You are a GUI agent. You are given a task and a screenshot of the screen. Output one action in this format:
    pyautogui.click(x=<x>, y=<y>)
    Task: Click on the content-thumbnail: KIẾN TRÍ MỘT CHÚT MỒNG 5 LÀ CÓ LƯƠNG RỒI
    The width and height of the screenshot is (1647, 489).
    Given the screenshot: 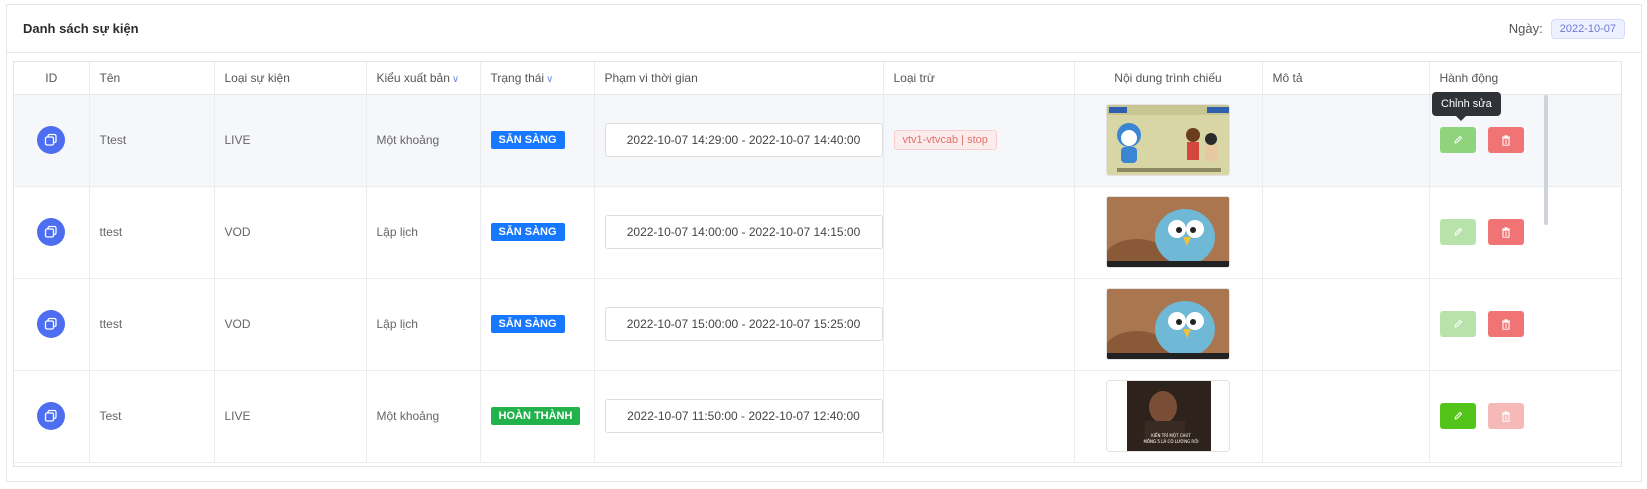 What is the action you would take?
    pyautogui.click(x=1168, y=416)
    